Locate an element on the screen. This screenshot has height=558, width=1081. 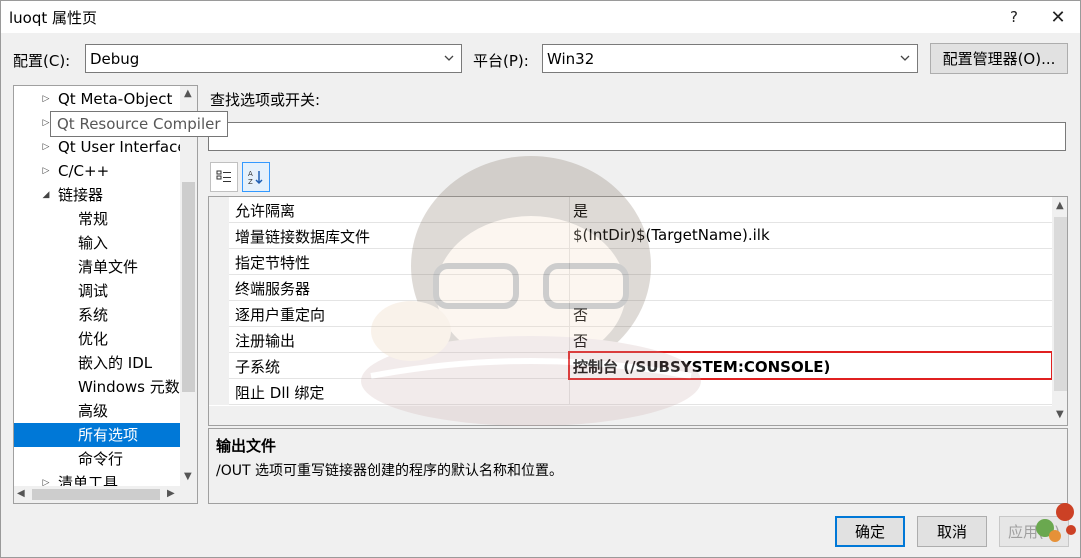
tree-scroll-thumb is located at coordinates (188, 287).